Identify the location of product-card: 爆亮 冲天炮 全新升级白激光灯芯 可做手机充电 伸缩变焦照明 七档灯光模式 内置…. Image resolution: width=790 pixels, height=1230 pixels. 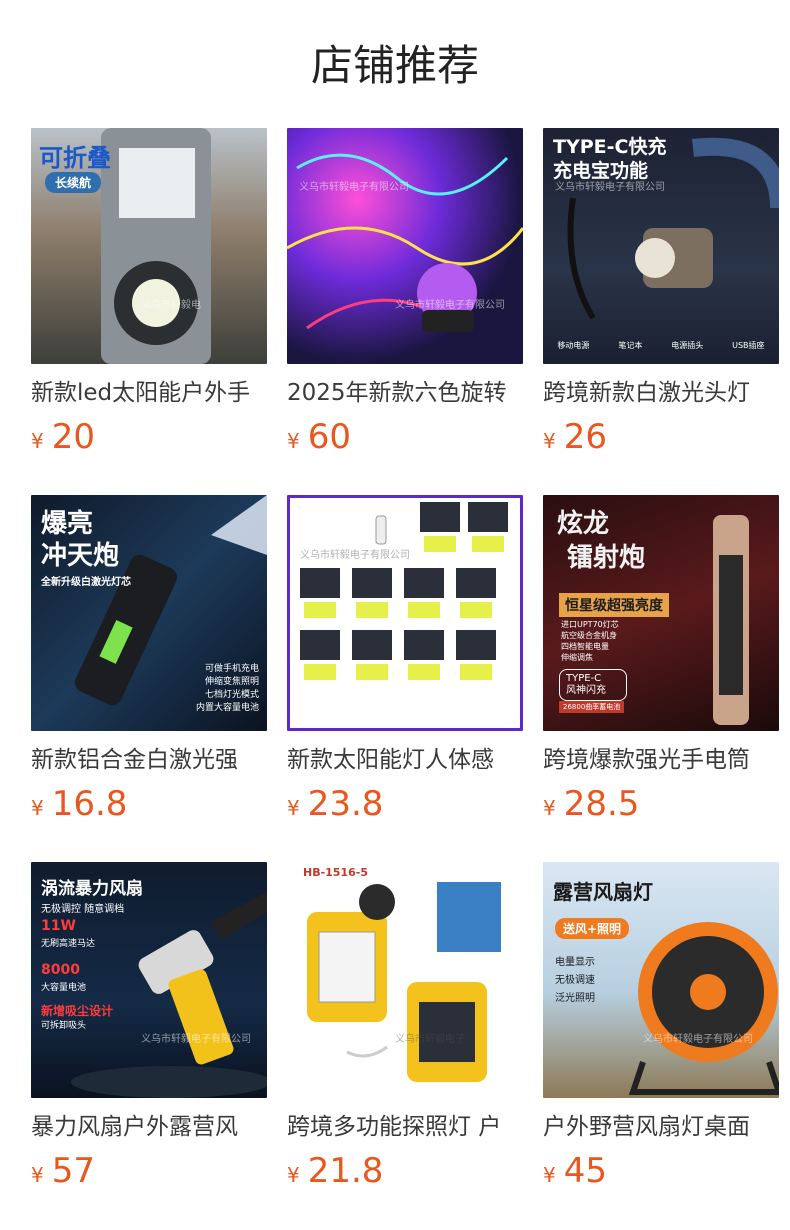
(149, 659).